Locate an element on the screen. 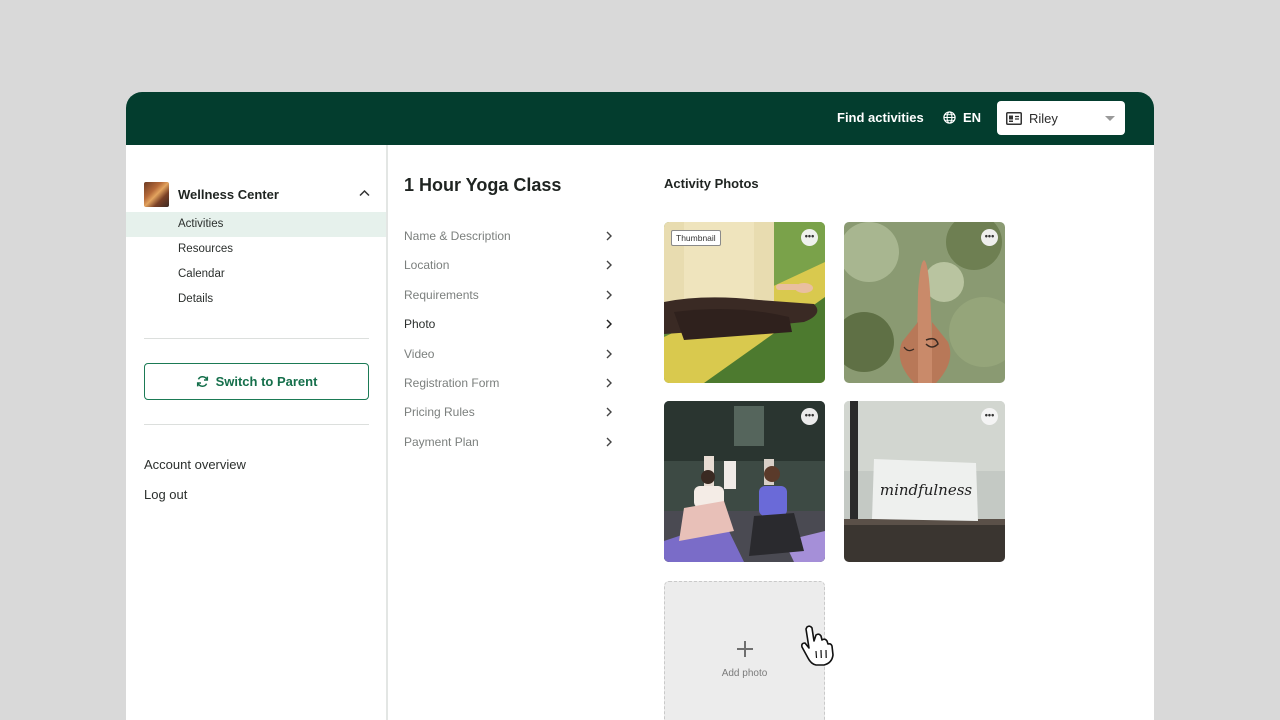 This screenshot has height=720, width=1280. activity-photos-title: Activity Photos is located at coordinates (711, 183).